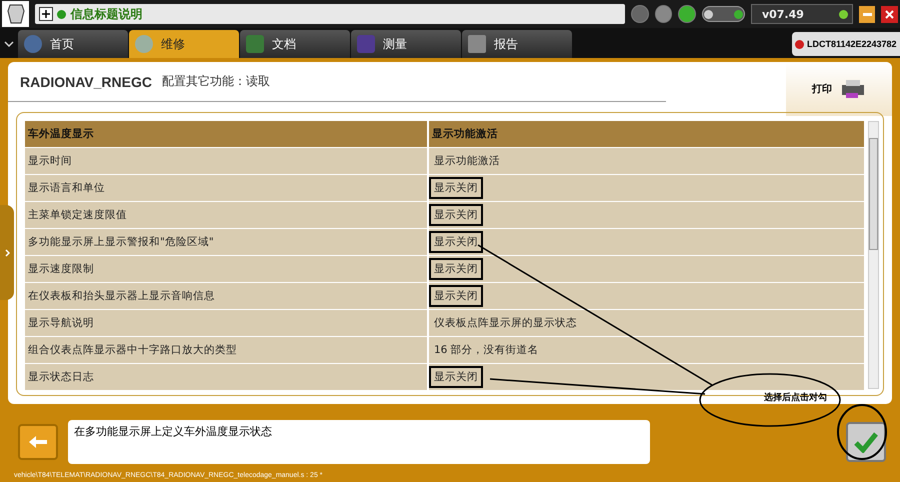  What do you see at coordinates (646, 350) in the screenshot?
I see `table-cell: 16 部分，没有街道名` at bounding box center [646, 350].